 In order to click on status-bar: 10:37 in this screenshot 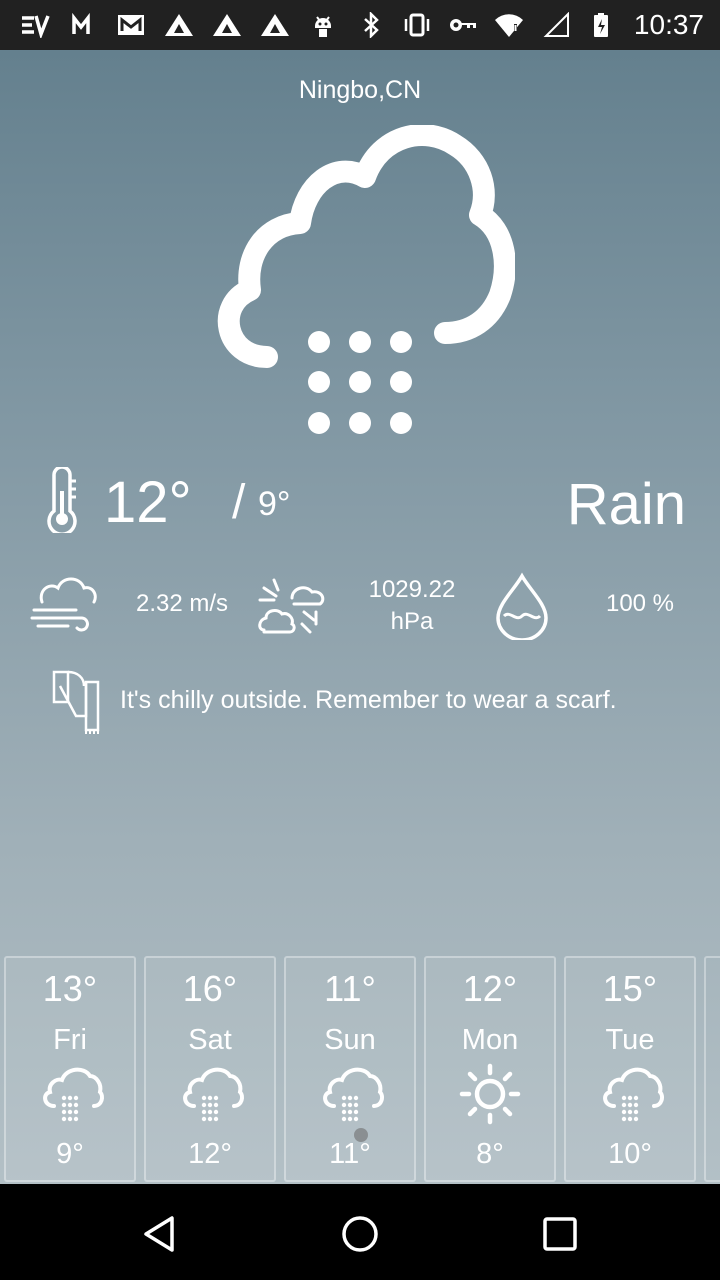, I will do `click(360, 25)`.